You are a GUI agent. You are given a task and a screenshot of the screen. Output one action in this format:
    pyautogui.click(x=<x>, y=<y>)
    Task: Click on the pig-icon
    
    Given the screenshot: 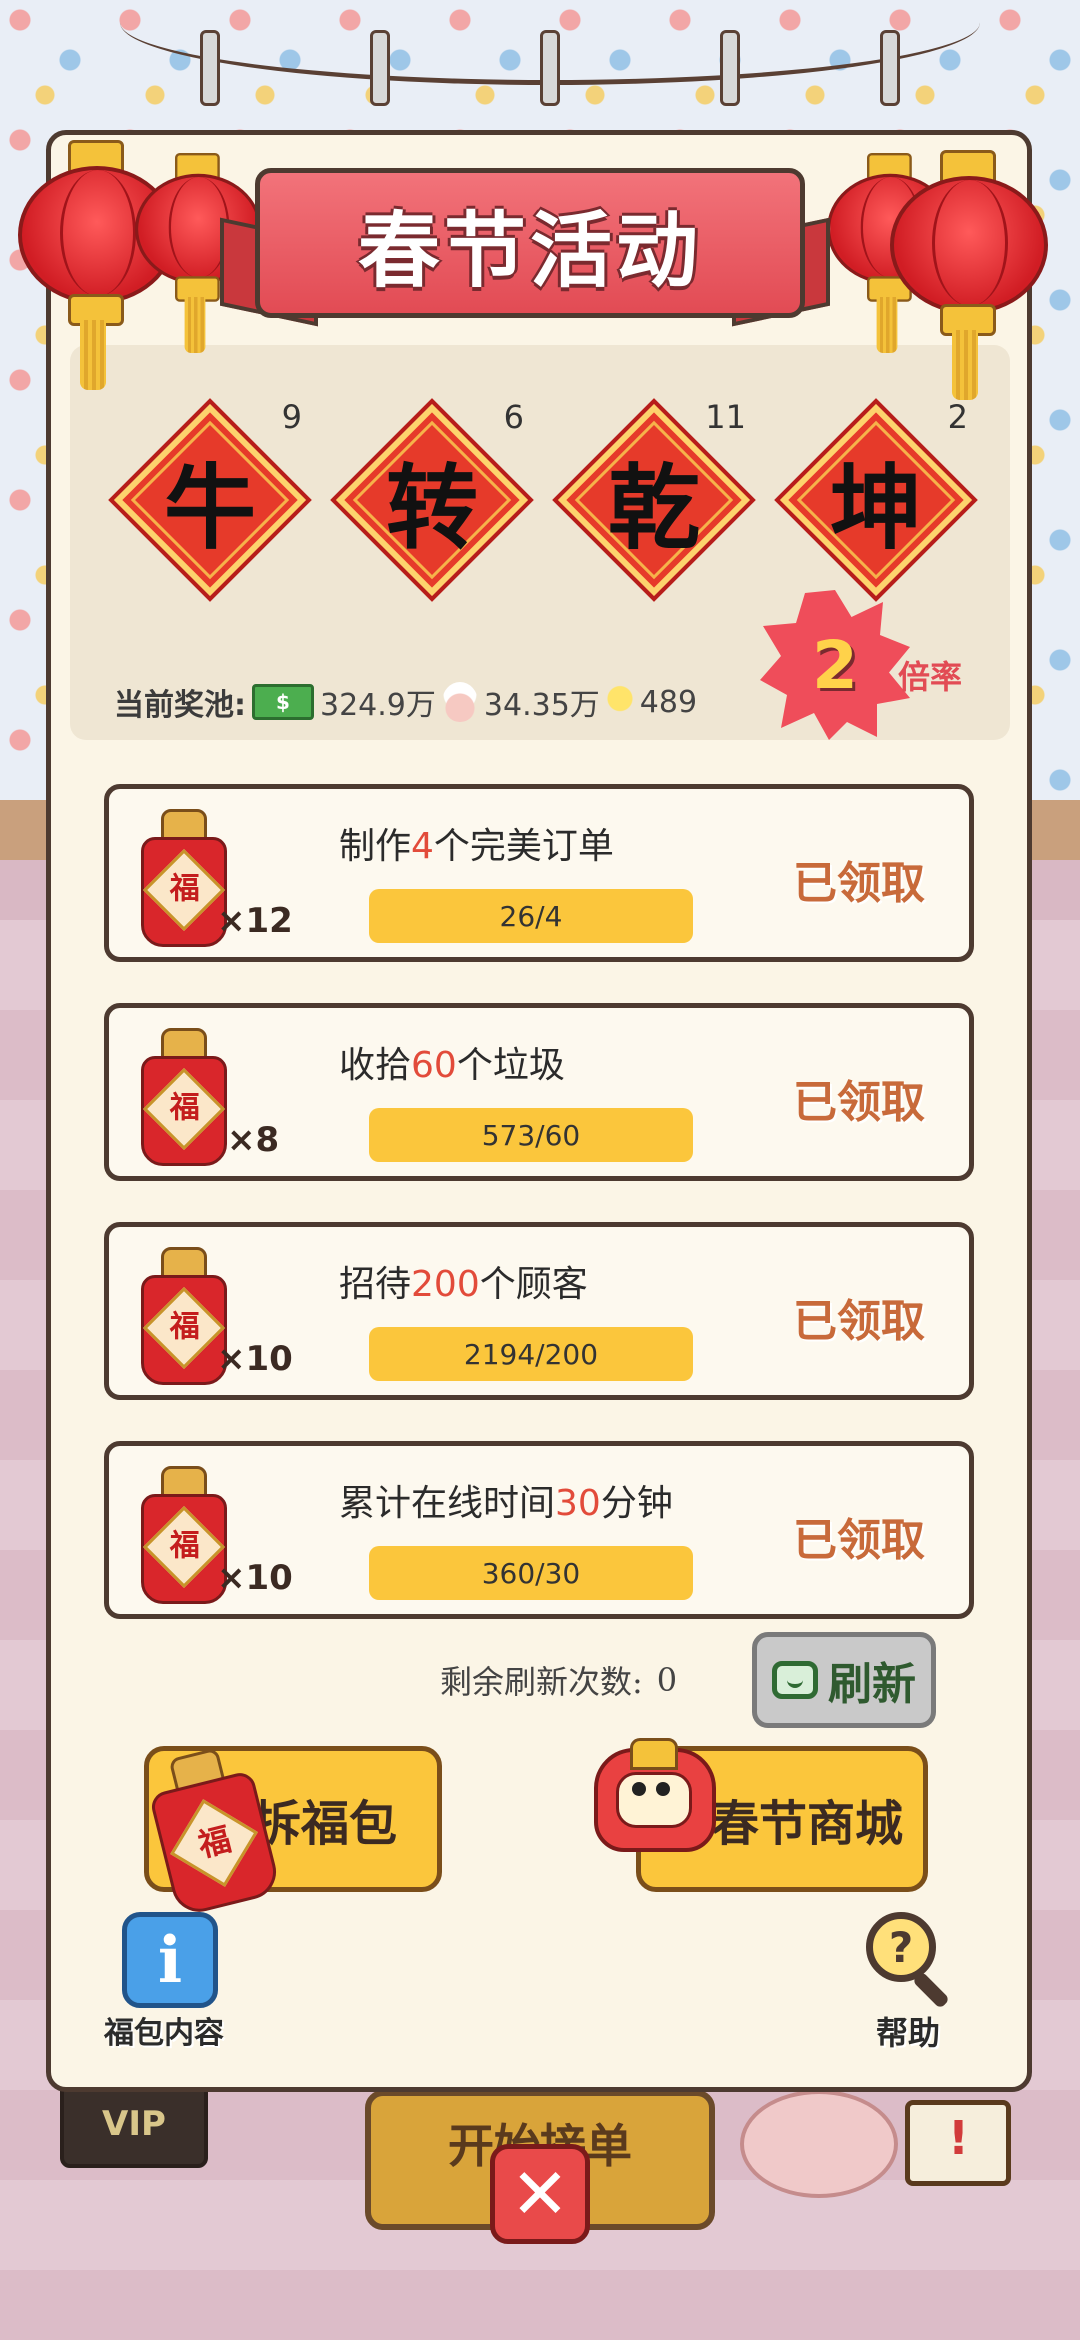 What is the action you would take?
    pyautogui.click(x=819, y=2144)
    